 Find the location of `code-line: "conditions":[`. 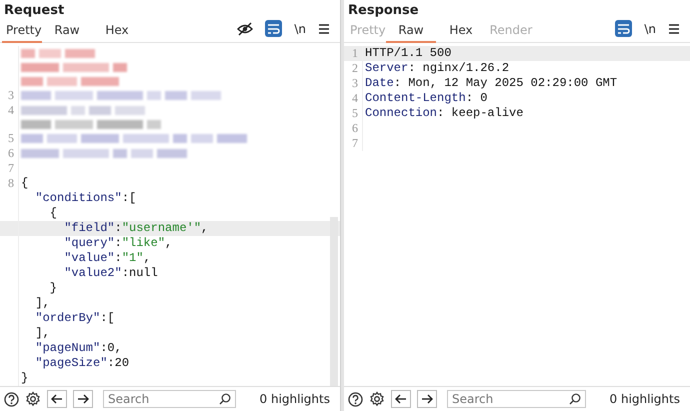

code-line: "conditions":[ is located at coordinates (86, 198).